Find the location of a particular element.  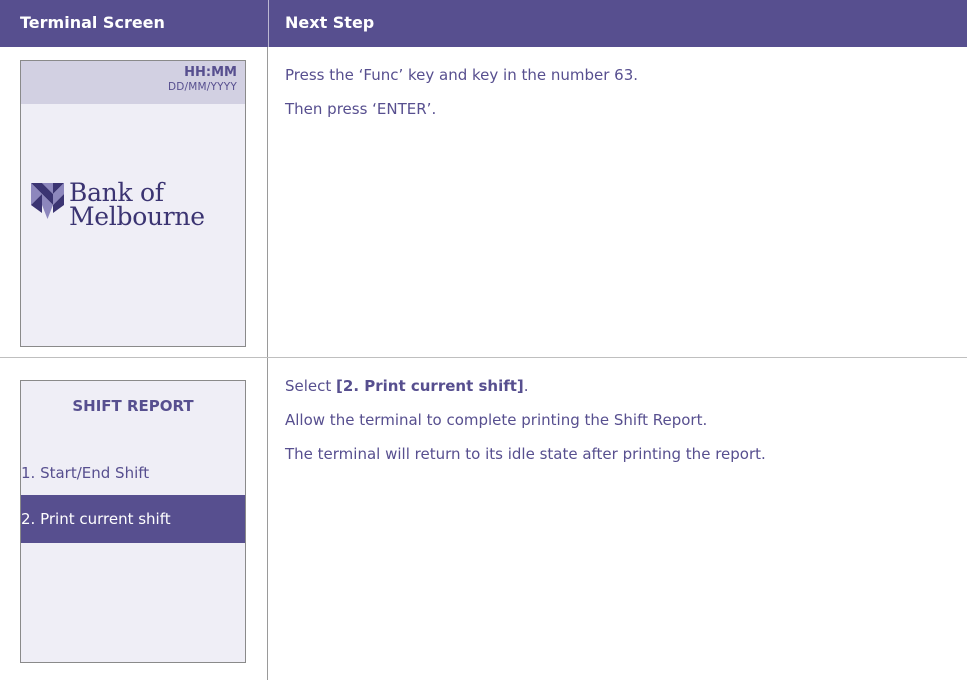

menu-item-start-end-shift: 1. Start/End Shift is located at coordinates (85, 473).